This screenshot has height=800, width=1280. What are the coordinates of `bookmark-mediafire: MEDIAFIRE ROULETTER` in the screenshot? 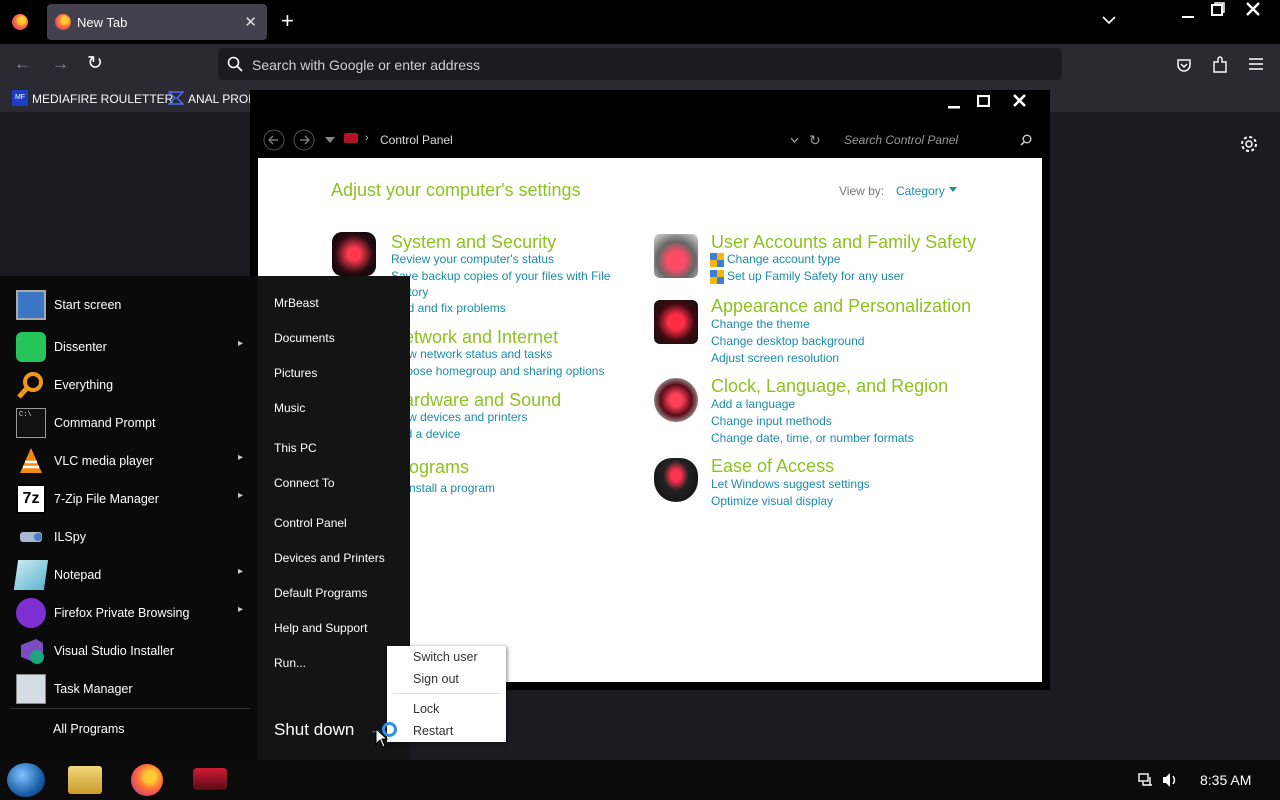 It's located at (102, 99).